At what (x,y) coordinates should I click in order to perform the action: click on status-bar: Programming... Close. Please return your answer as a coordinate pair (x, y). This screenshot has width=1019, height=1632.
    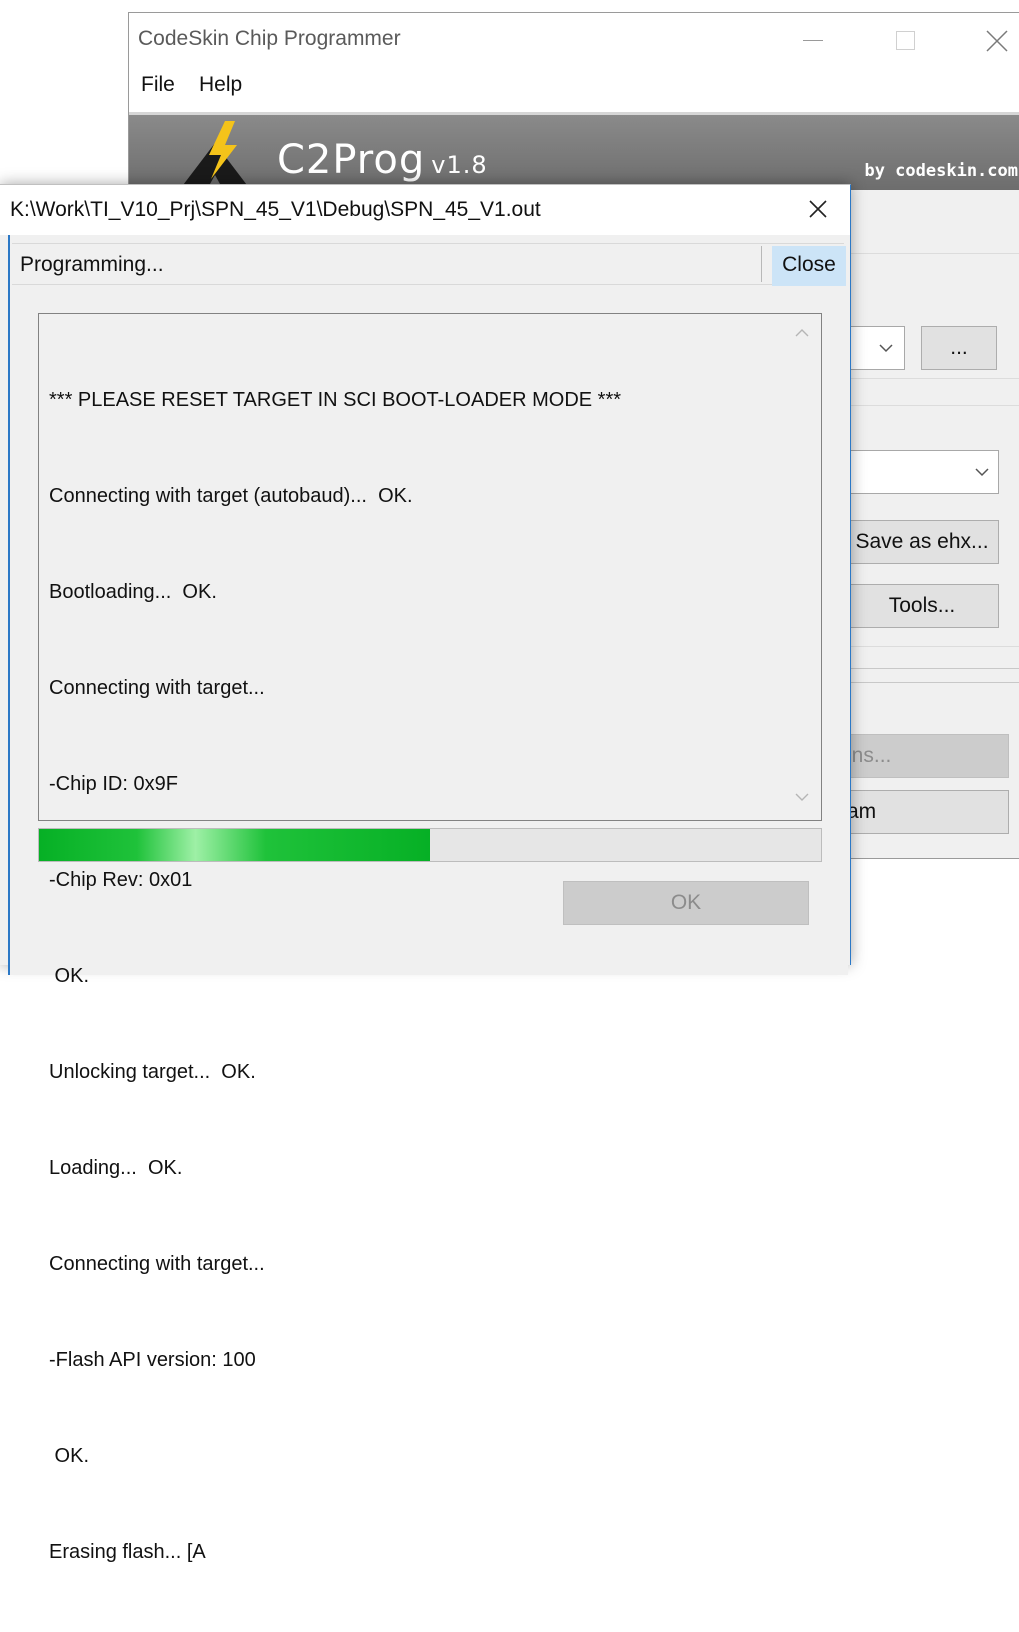
    Looking at the image, I should click on (429, 264).